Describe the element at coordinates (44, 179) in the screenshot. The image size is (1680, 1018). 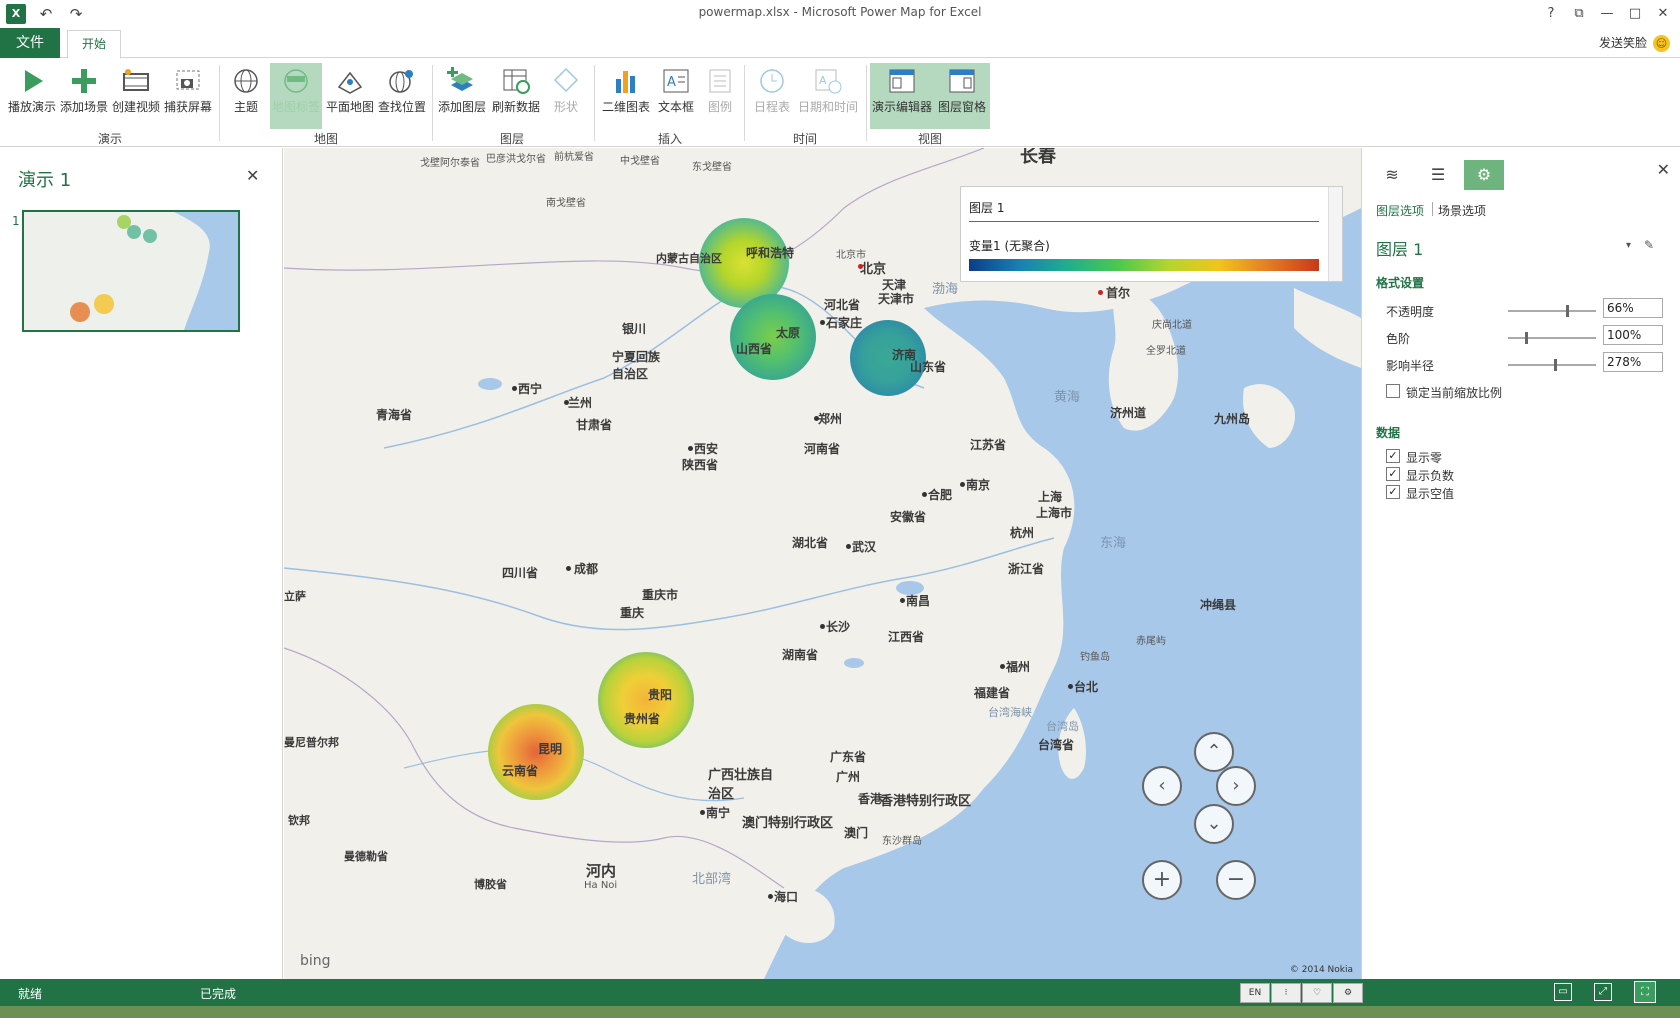
I see `tour-title: 演示 1` at that location.